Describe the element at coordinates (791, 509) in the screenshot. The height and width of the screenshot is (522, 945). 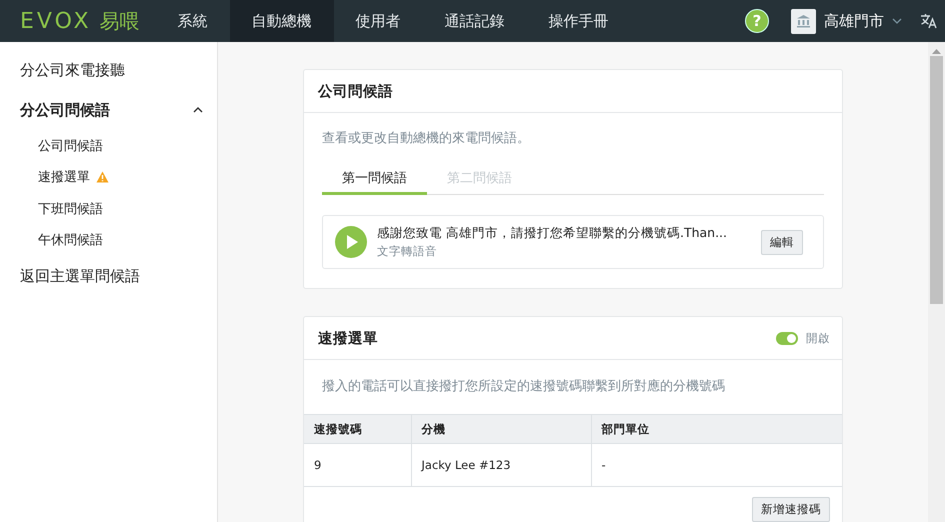
I see `add-speed-dial-button: 新增速撥碼` at that location.